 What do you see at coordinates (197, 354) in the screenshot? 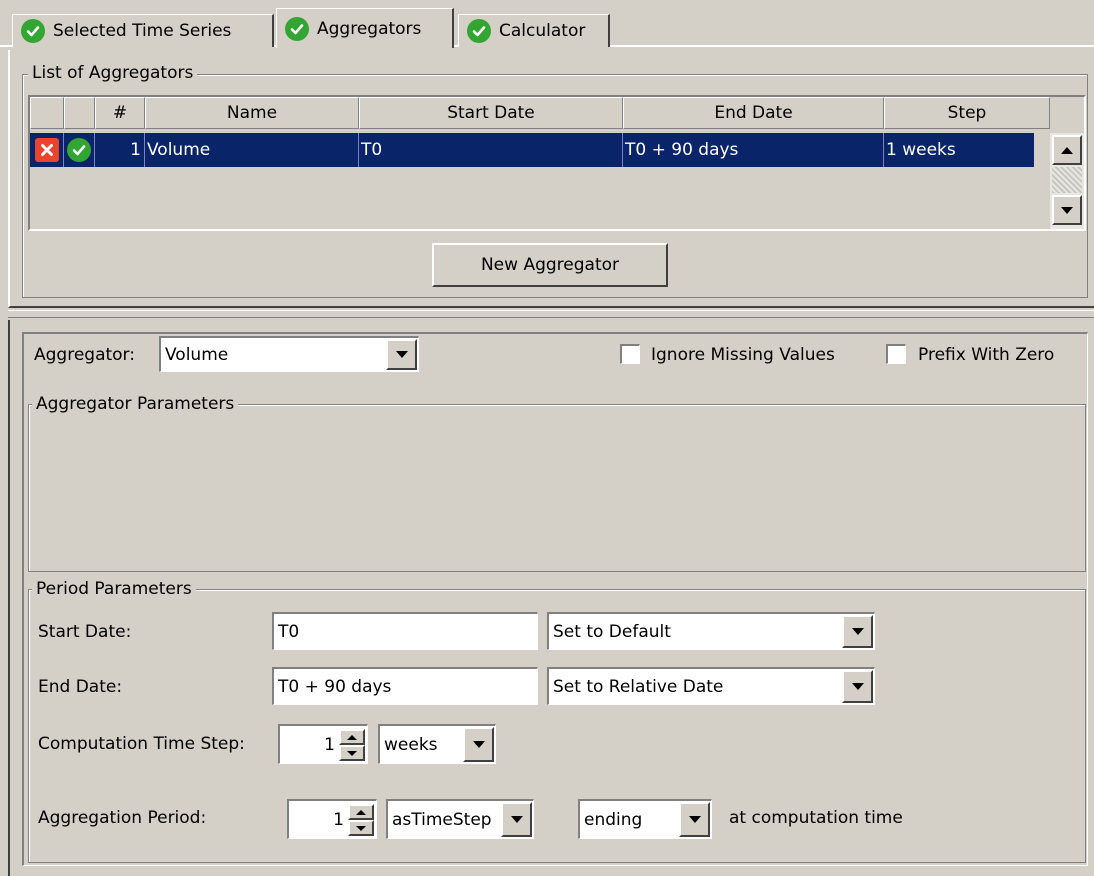
I see `aggregator-select-value: Volume` at bounding box center [197, 354].